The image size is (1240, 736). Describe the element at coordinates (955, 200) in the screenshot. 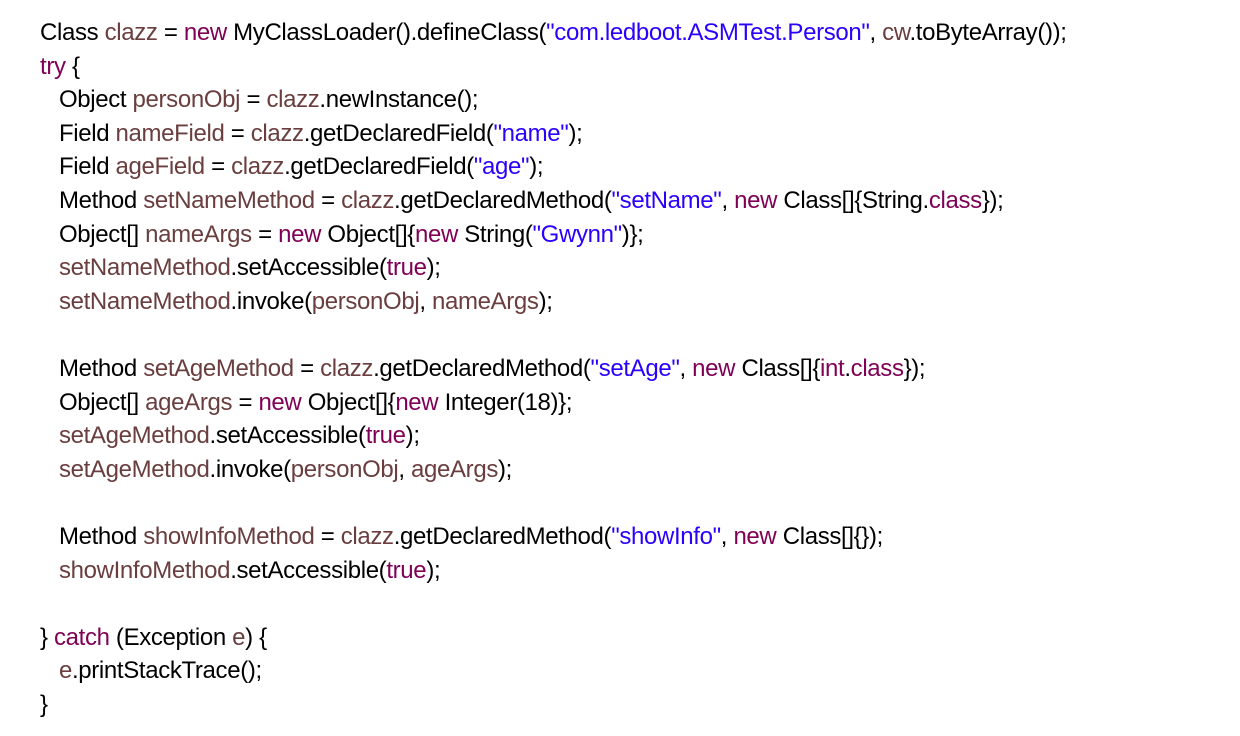

I see `code-keyword: class` at that location.